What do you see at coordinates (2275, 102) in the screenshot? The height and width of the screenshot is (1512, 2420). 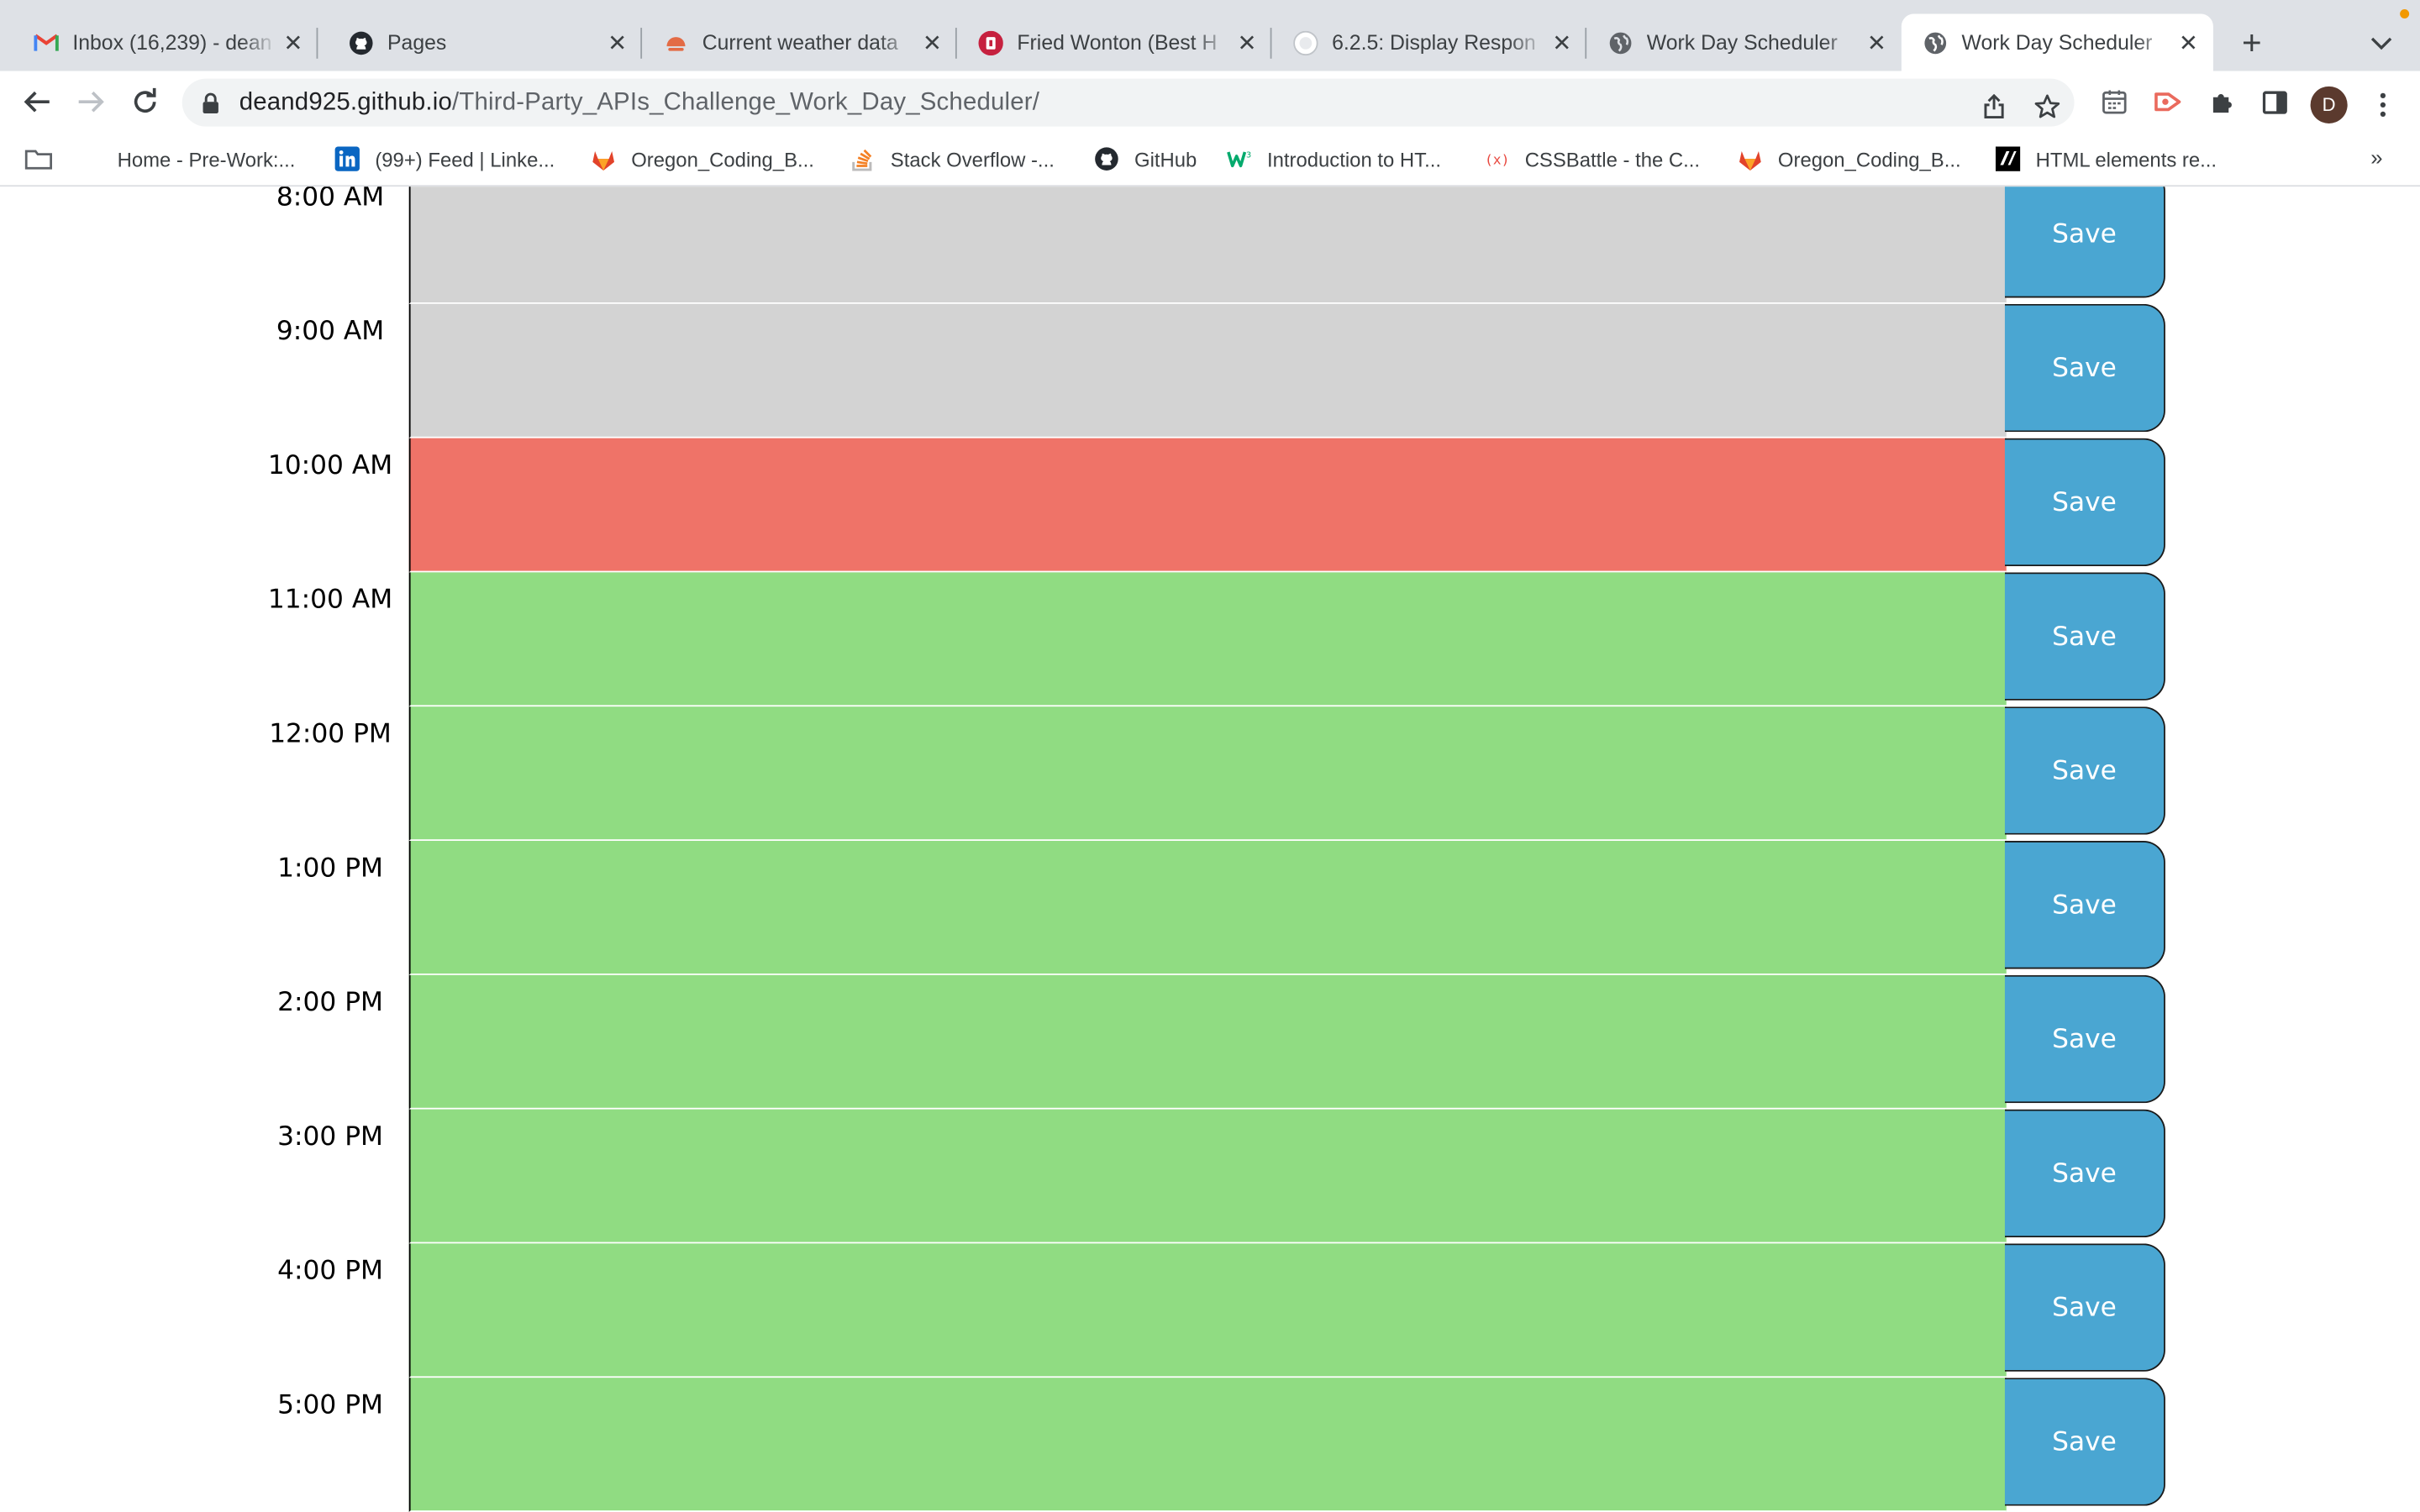 I see `side-panel-icon` at bounding box center [2275, 102].